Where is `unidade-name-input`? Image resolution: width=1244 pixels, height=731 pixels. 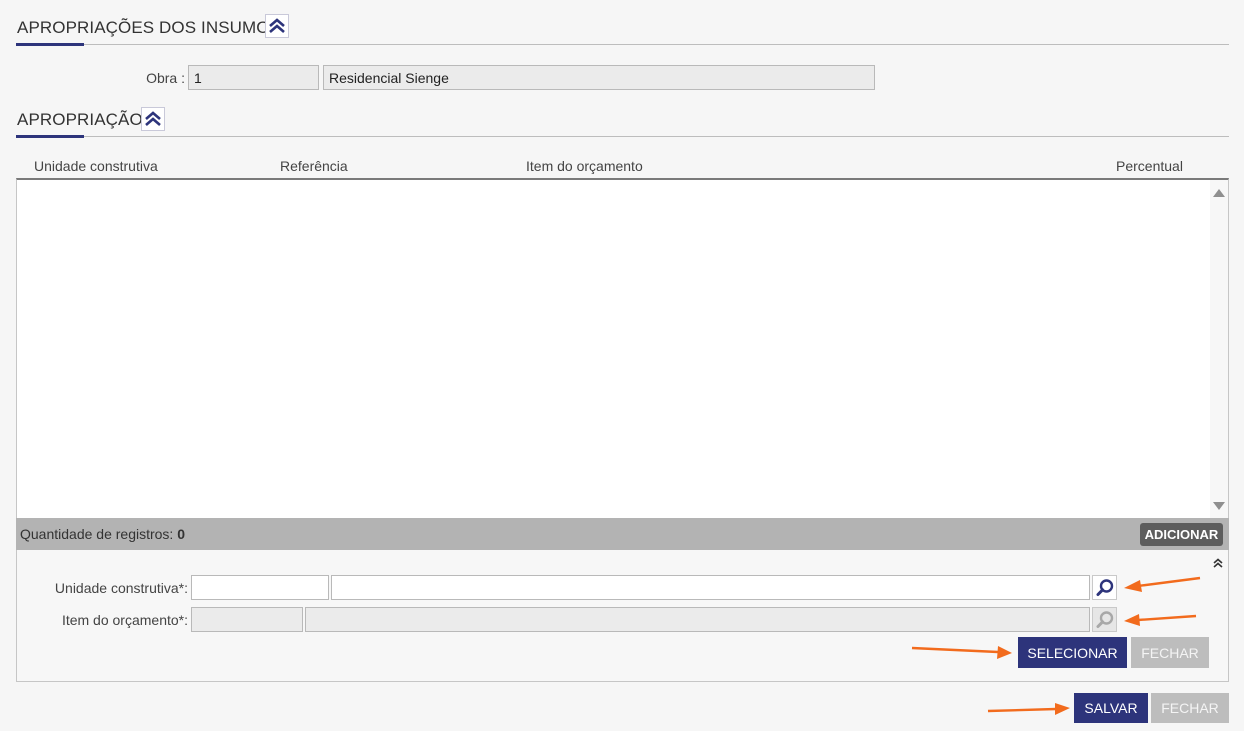
unidade-name-input is located at coordinates (710, 587).